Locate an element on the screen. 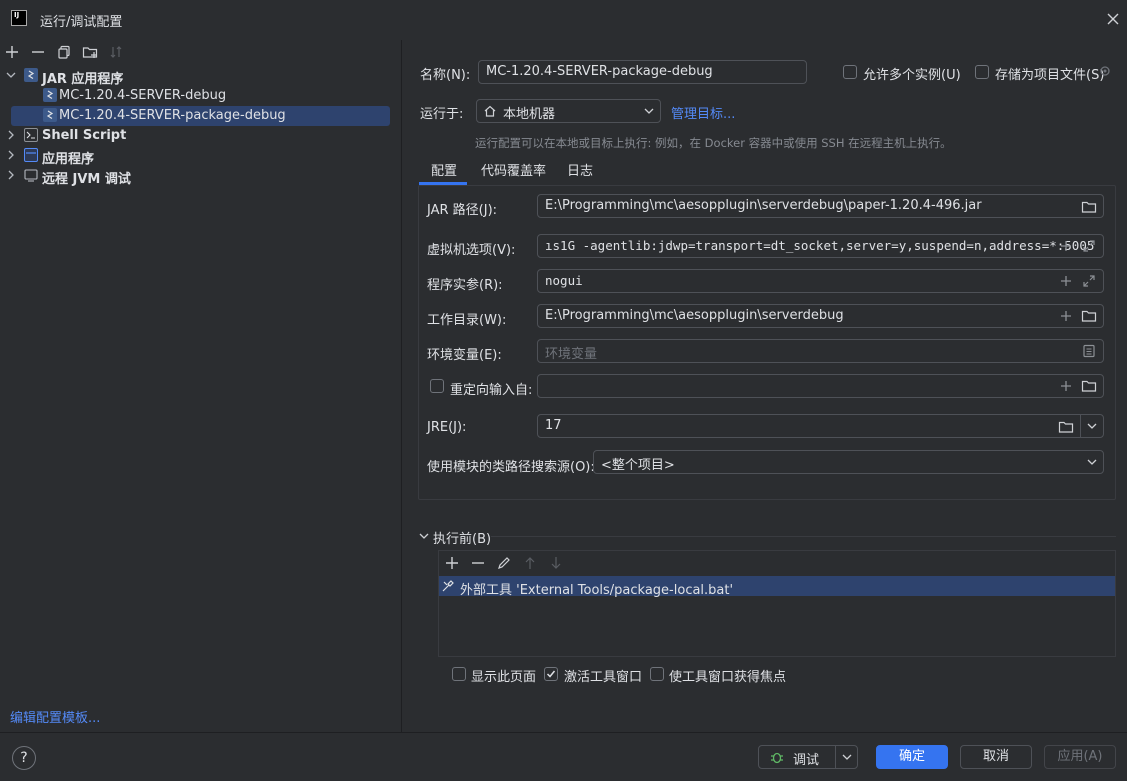 This screenshot has height=781, width=1127. app-logo-text: IJ is located at coordinates (17, 15).